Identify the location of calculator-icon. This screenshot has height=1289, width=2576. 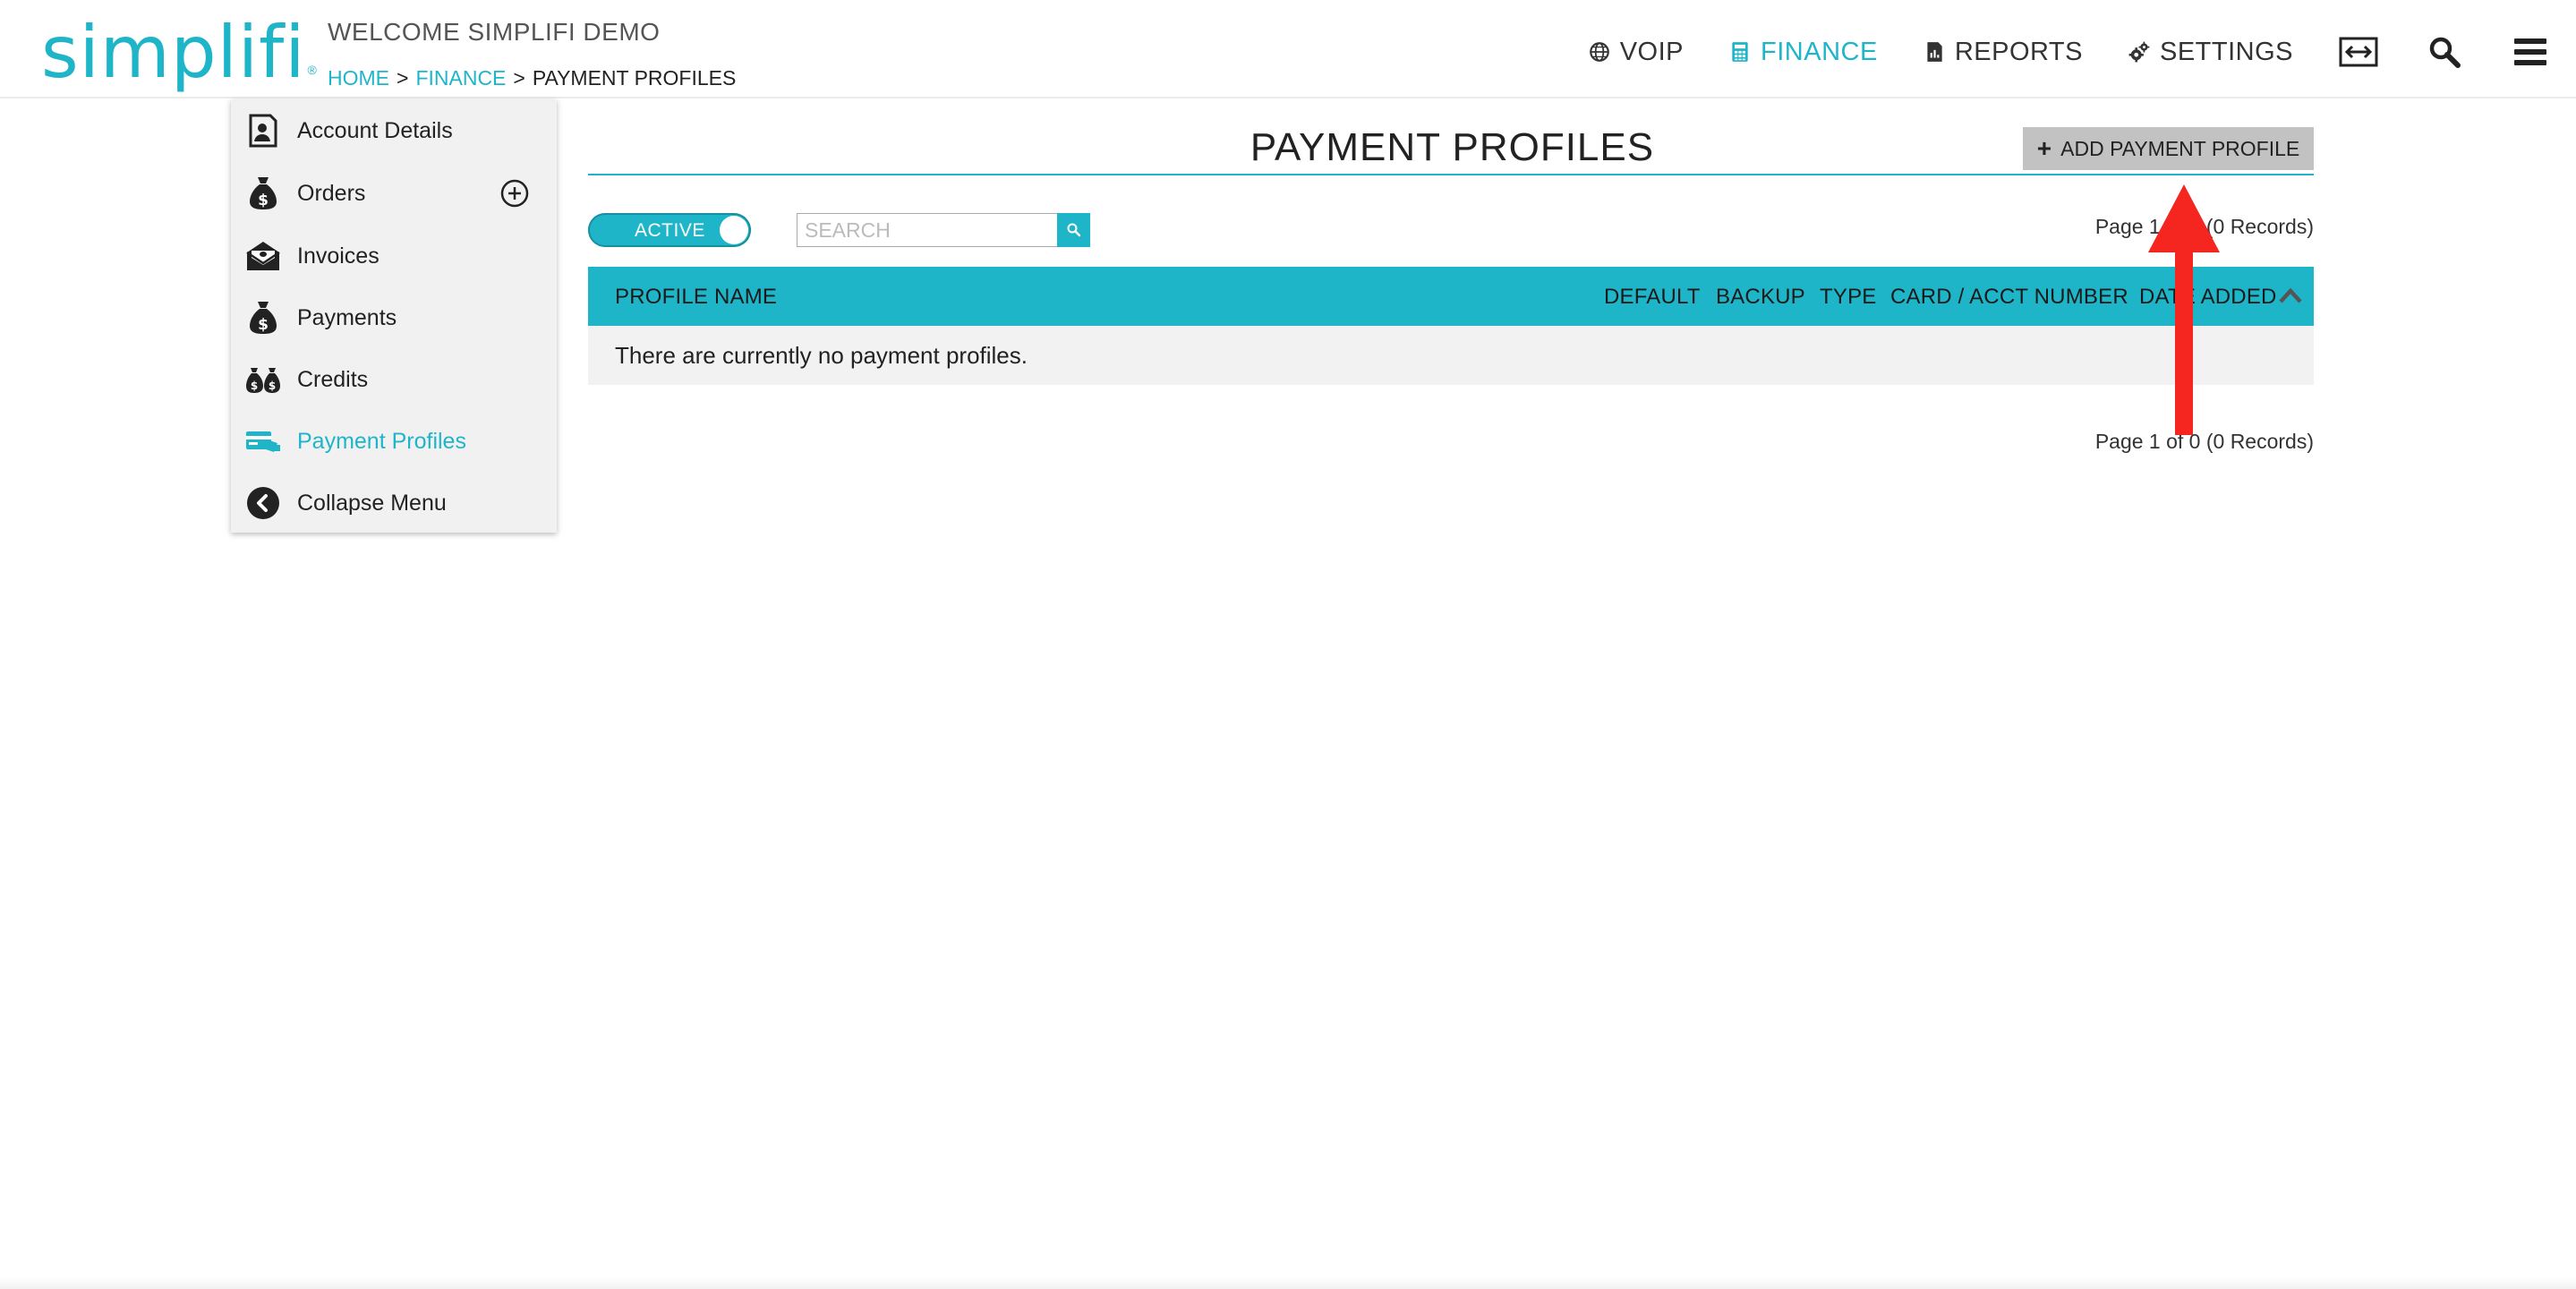
(1740, 52).